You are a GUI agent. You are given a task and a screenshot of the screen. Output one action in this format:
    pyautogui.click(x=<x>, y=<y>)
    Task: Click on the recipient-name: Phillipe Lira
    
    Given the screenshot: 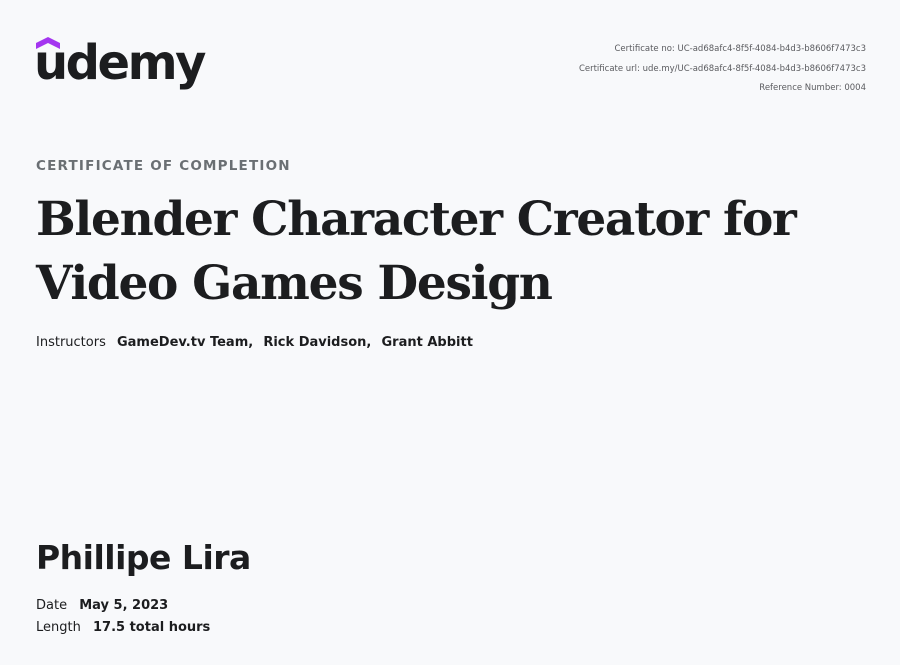 What is the action you would take?
    pyautogui.click(x=143, y=557)
    